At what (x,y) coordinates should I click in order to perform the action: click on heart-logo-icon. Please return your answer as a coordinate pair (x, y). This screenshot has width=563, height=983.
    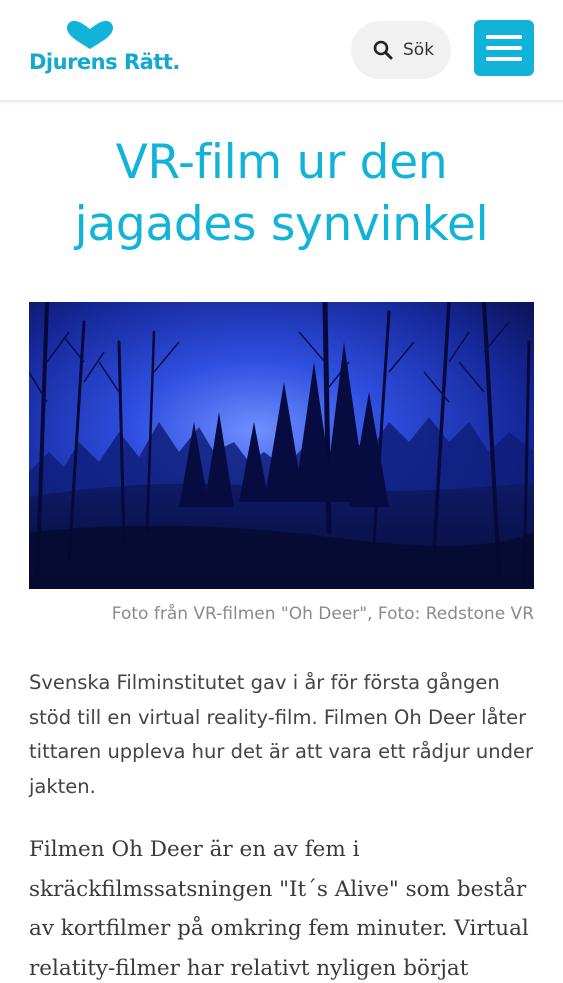
    Looking at the image, I should click on (90, 34).